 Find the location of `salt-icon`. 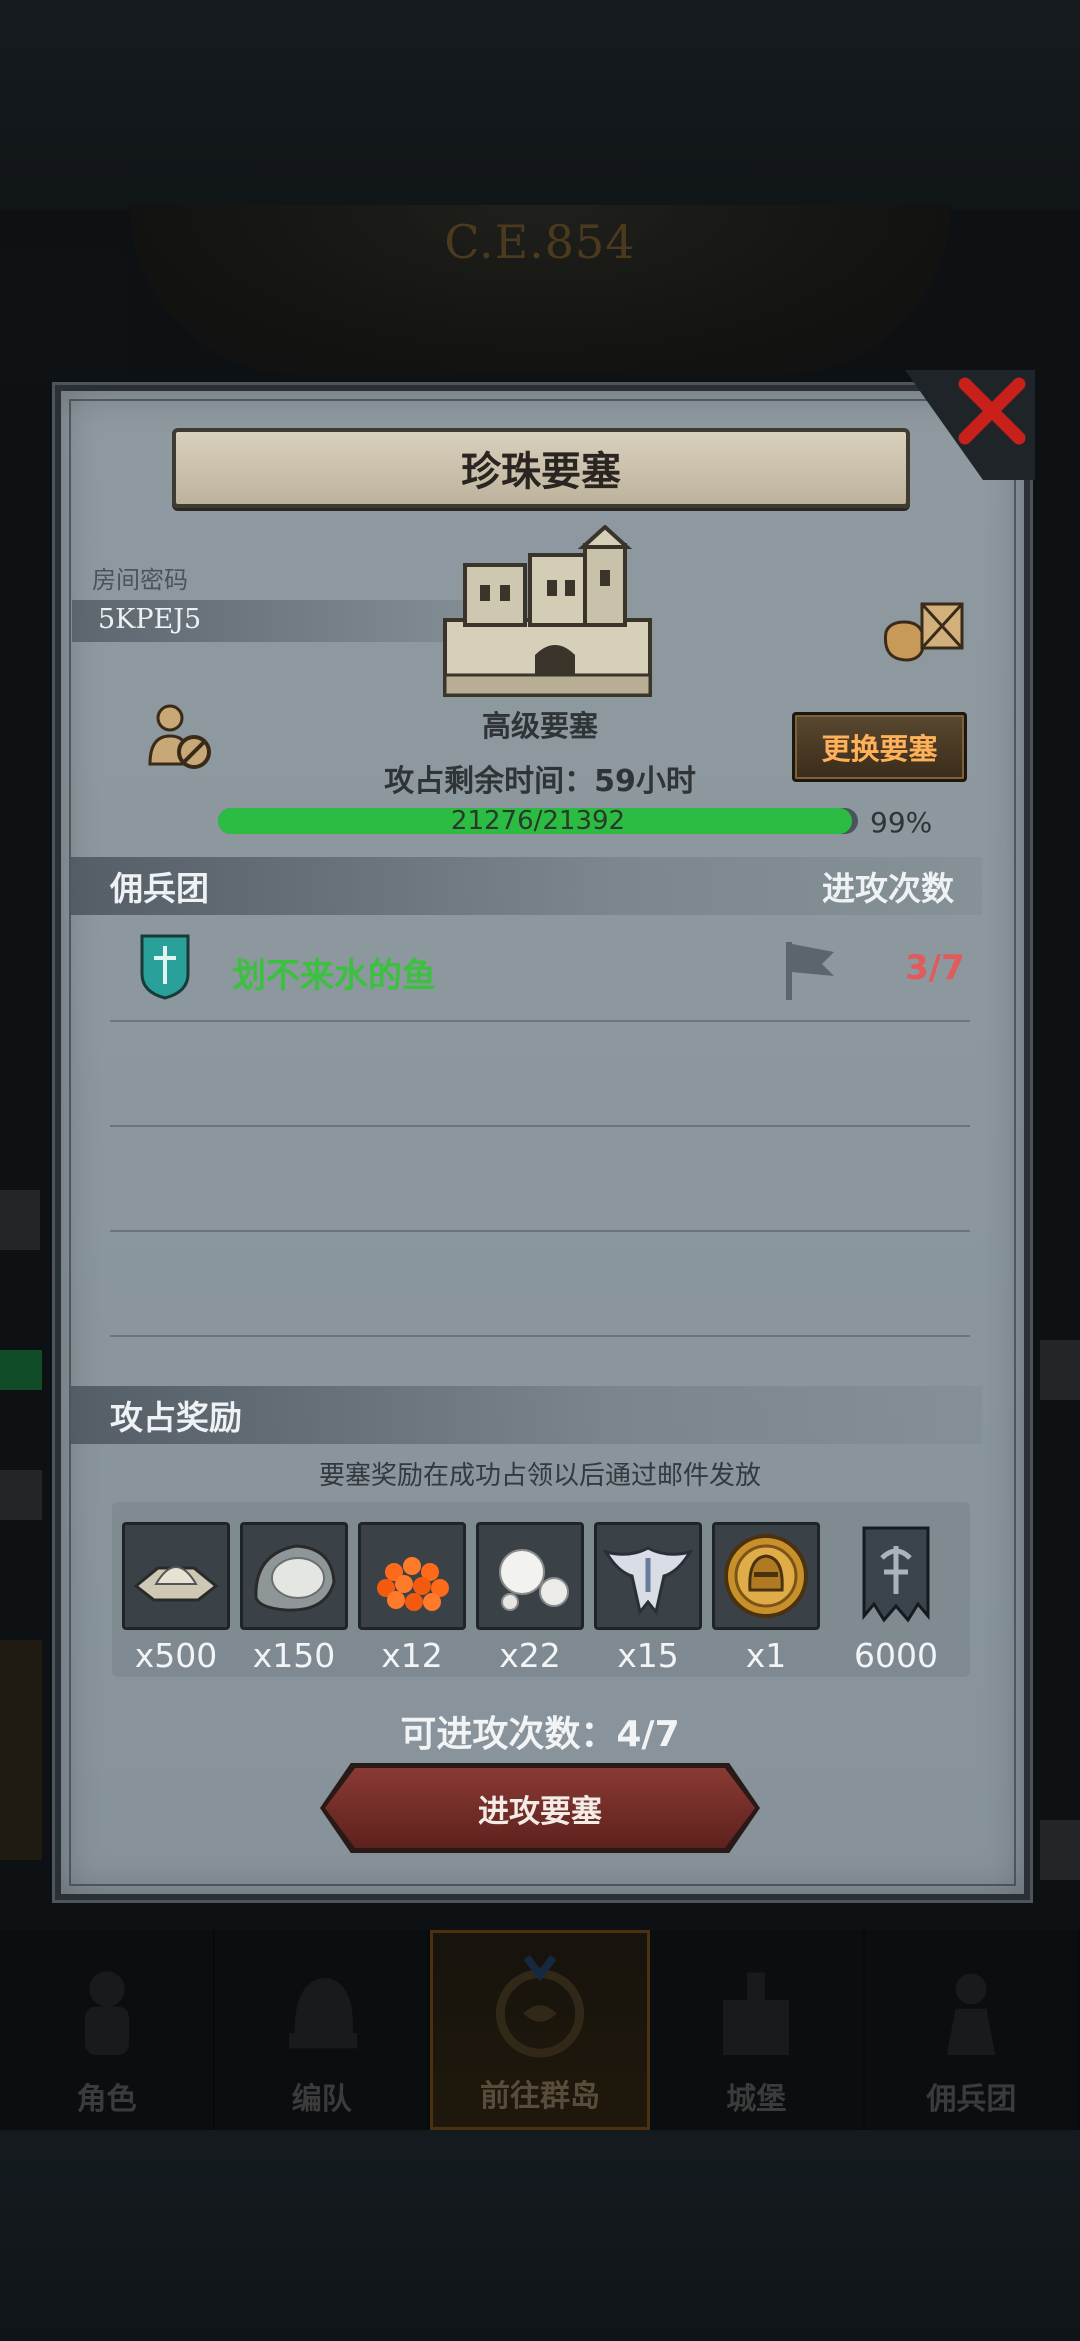

salt-icon is located at coordinates (176, 1584).